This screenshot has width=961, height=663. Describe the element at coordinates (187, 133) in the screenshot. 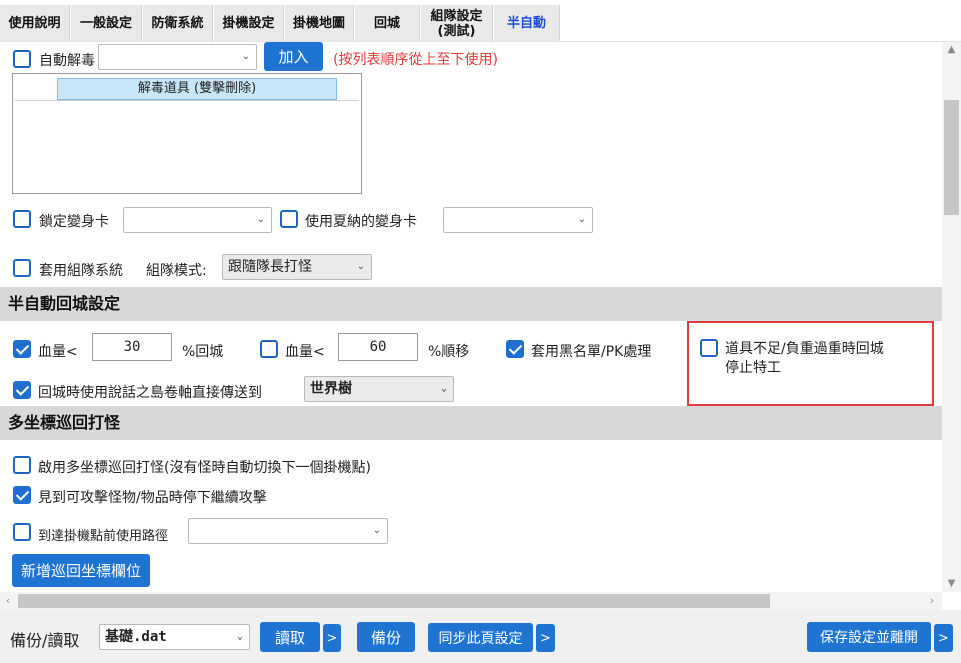

I see `detox-item-list: 解毒道具 (雙擊刪除)` at that location.